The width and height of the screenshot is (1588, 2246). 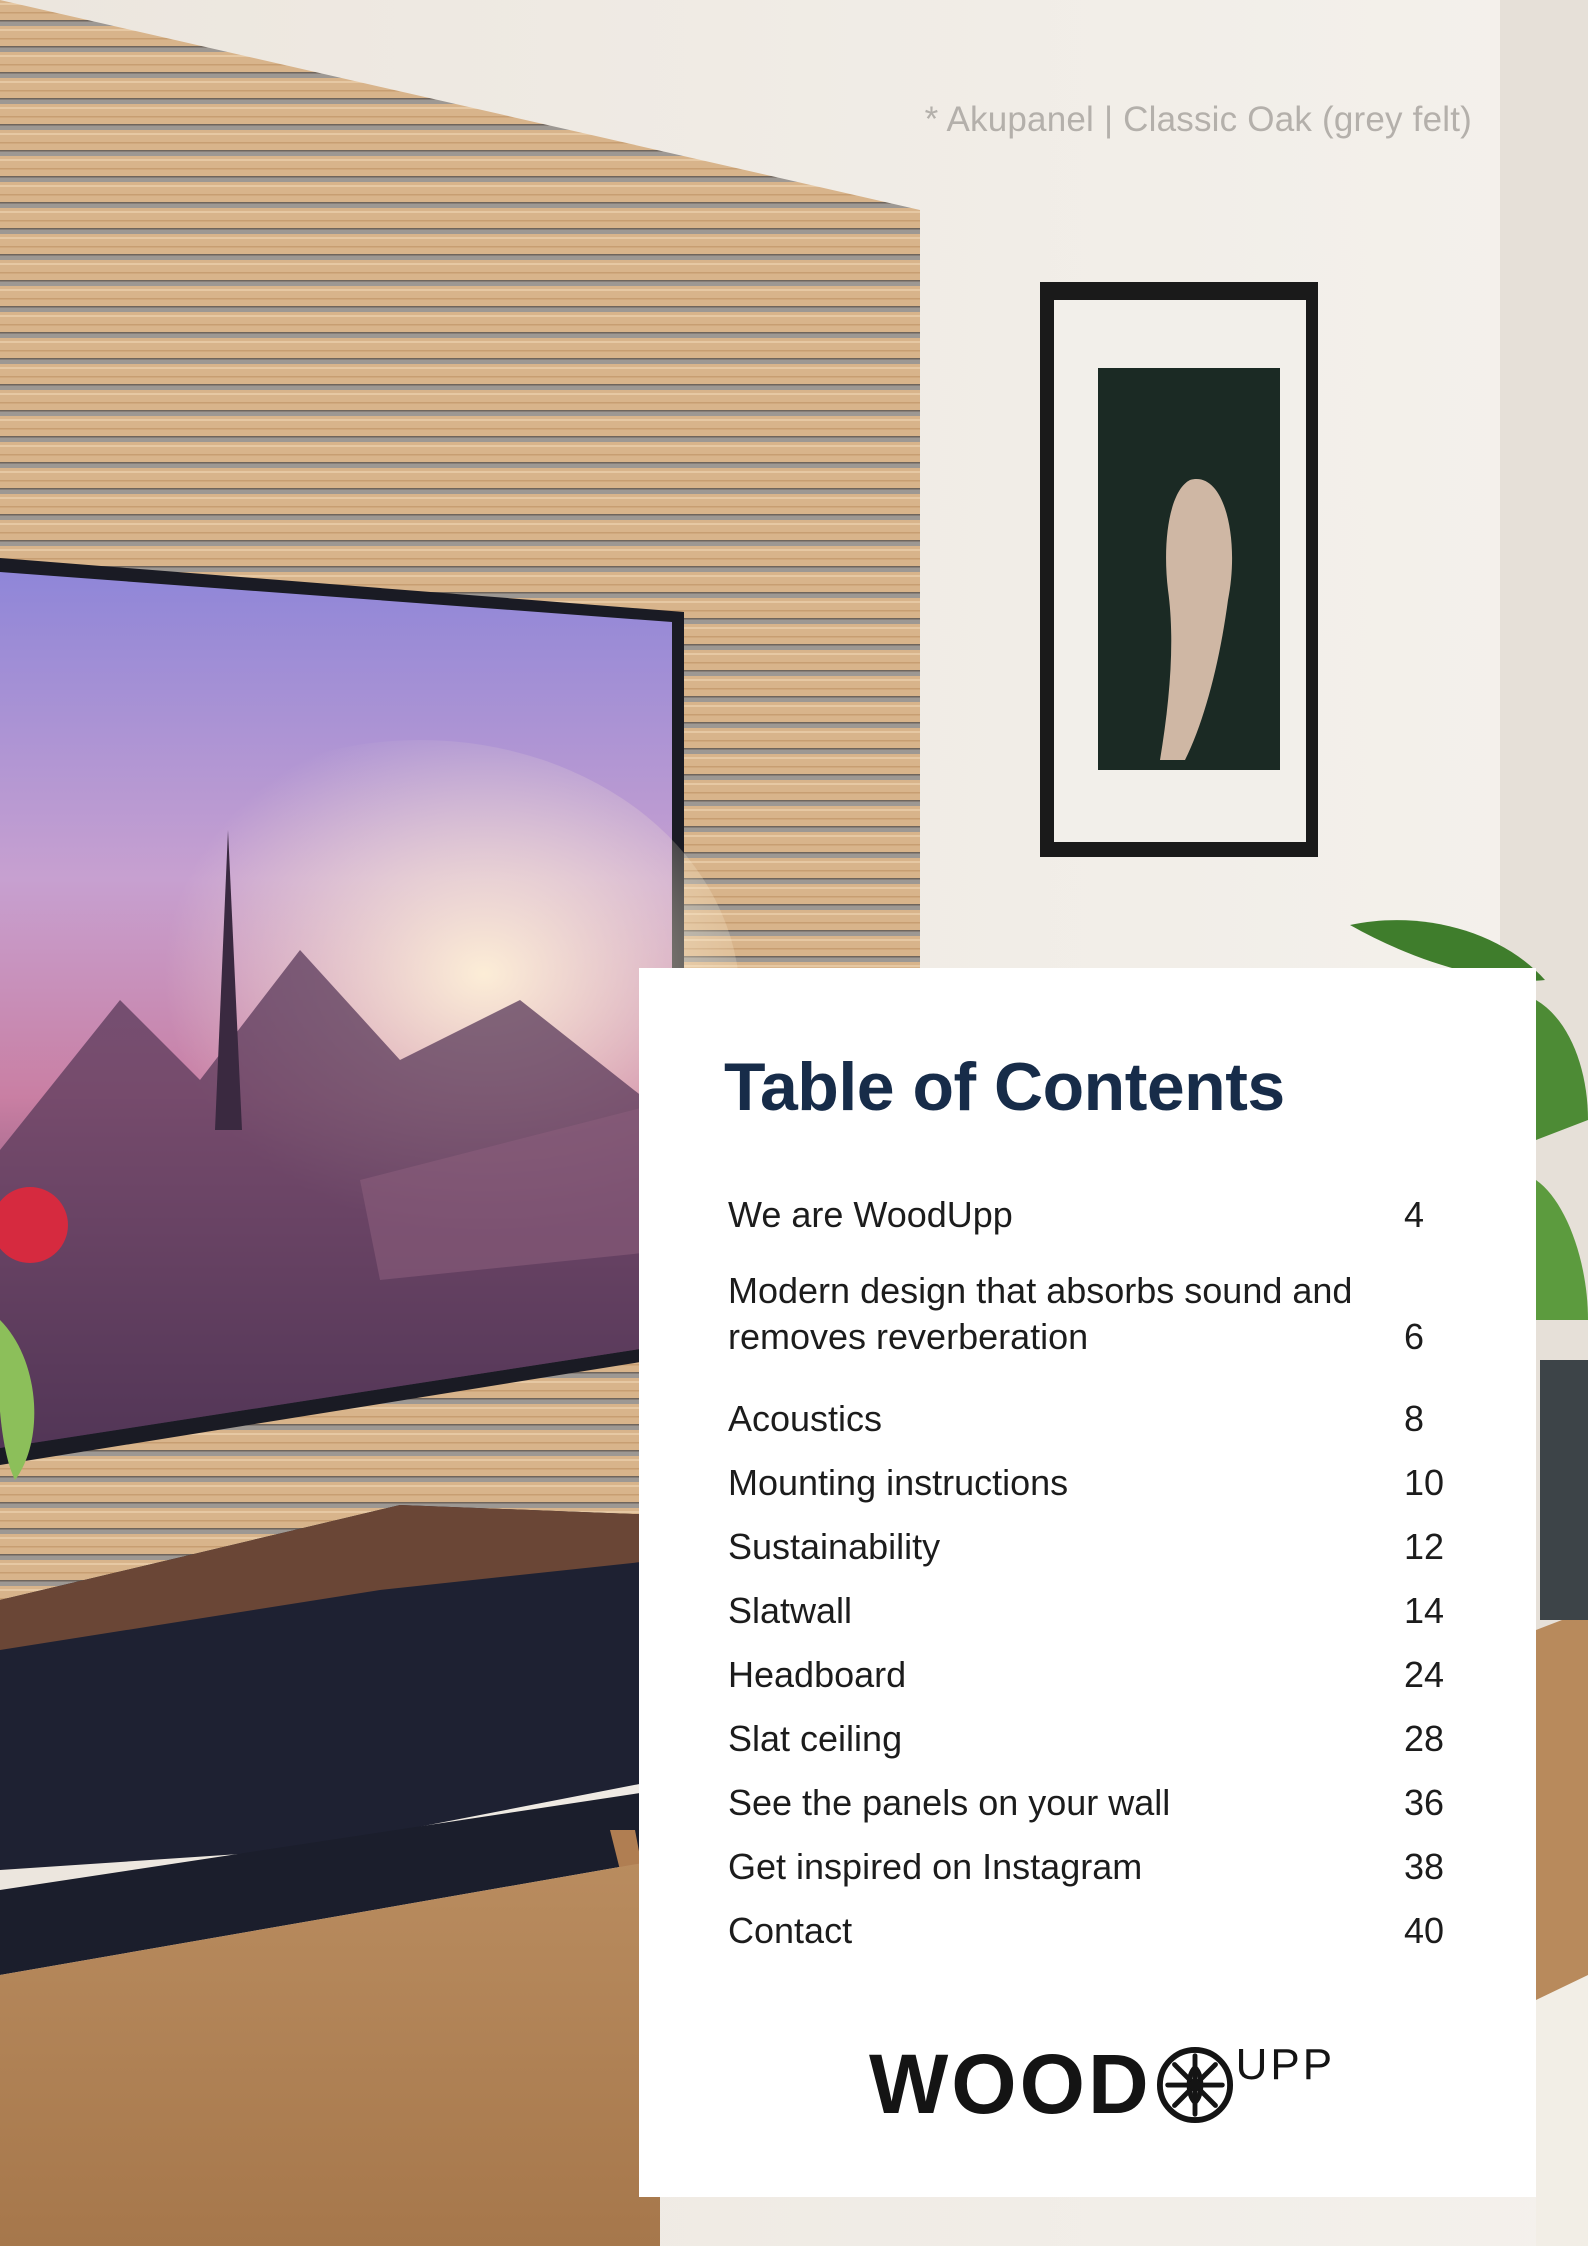 I want to click on toc-item: Contact 40, so click(x=1088, y=1931).